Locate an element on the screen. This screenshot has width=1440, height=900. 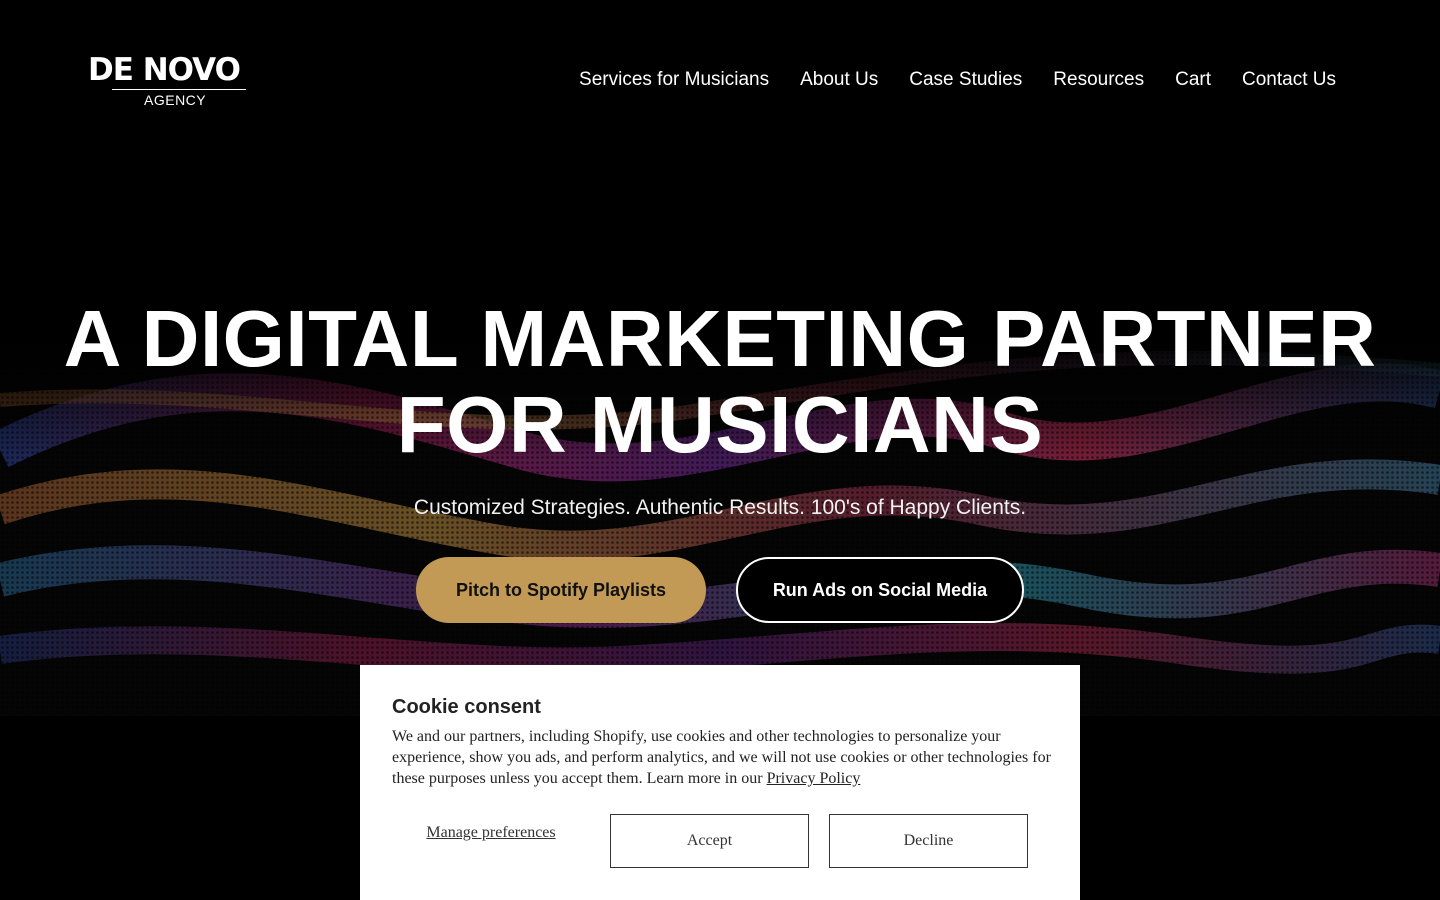
run-ads-button: Run Ads on Social Media is located at coordinates (880, 590).